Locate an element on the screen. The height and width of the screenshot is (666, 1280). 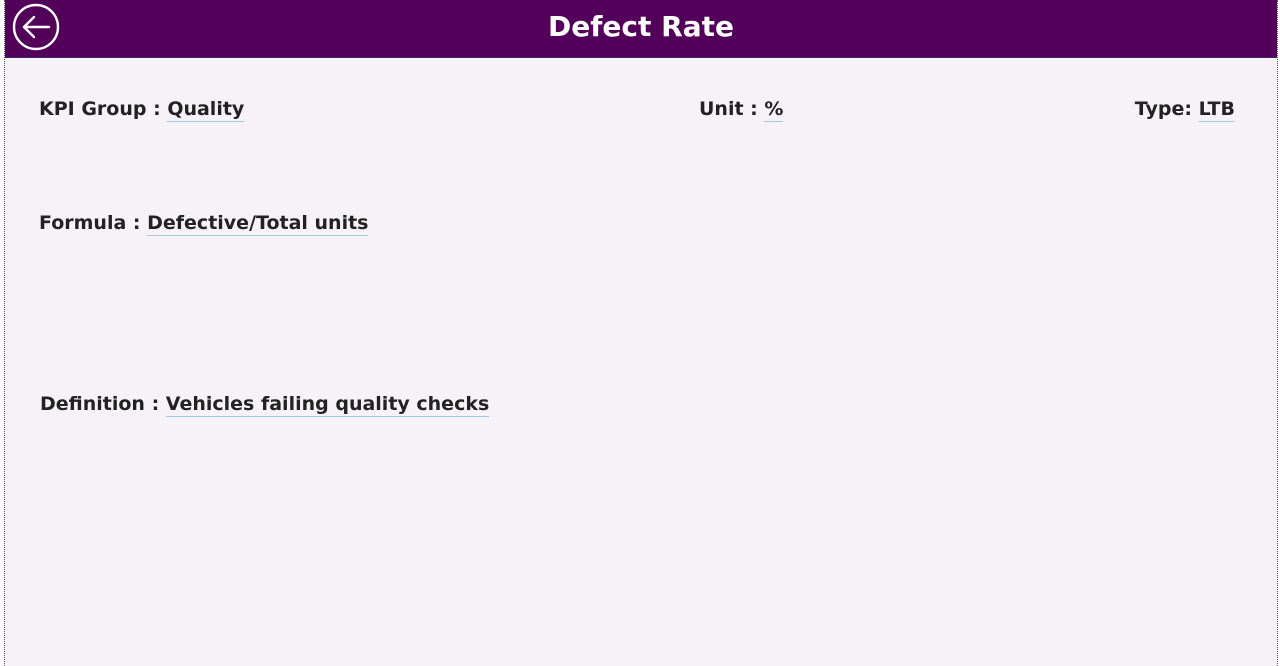
kpi-group-value: Quality is located at coordinates (206, 110).